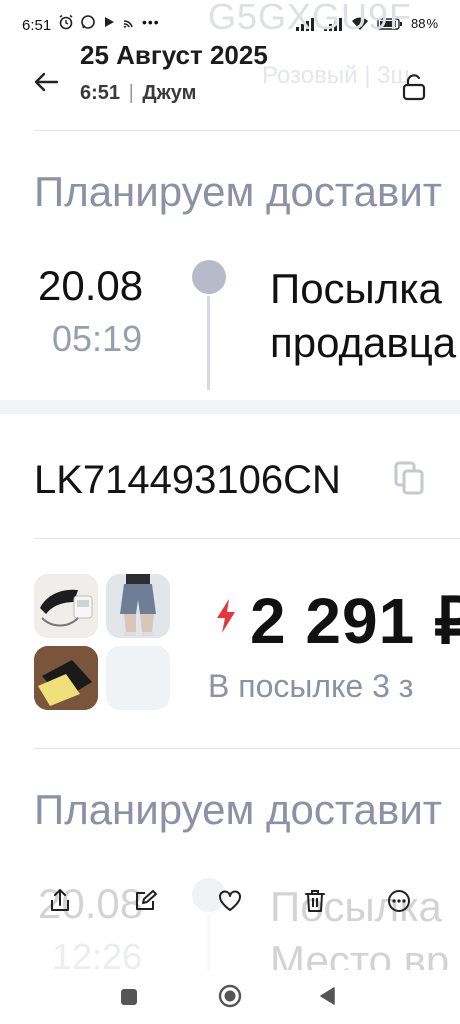  What do you see at coordinates (226, 616) in the screenshot?
I see `price-bolt-icon` at bounding box center [226, 616].